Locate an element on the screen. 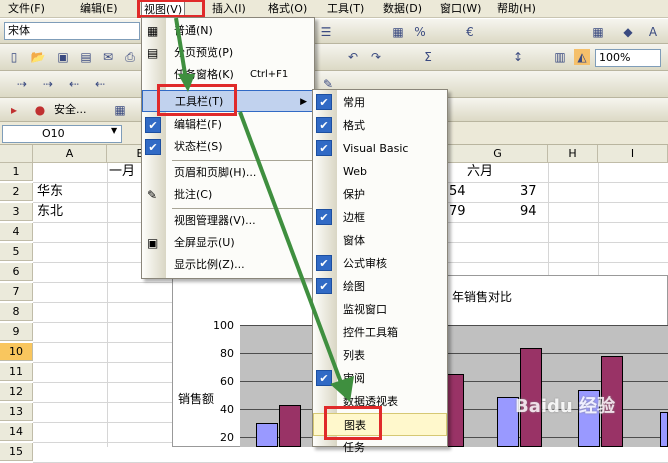 The height and width of the screenshot is (463, 668). arrow-head-icon is located at coordinates (186, 83).